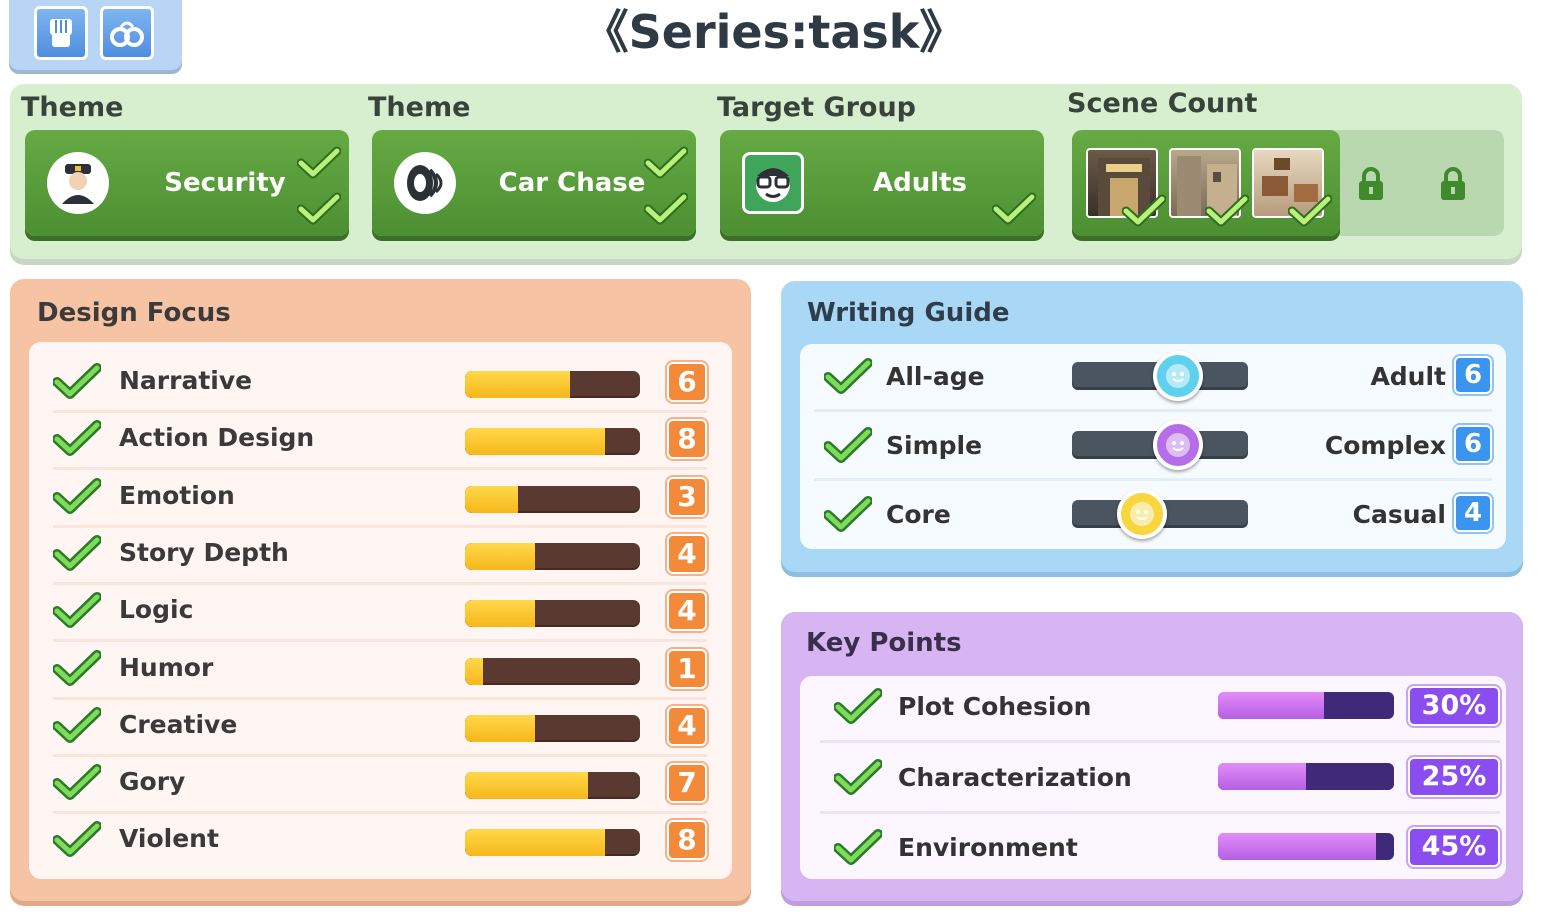  What do you see at coordinates (380, 443) in the screenshot?
I see `design-focus-row: Action Design 8` at bounding box center [380, 443].